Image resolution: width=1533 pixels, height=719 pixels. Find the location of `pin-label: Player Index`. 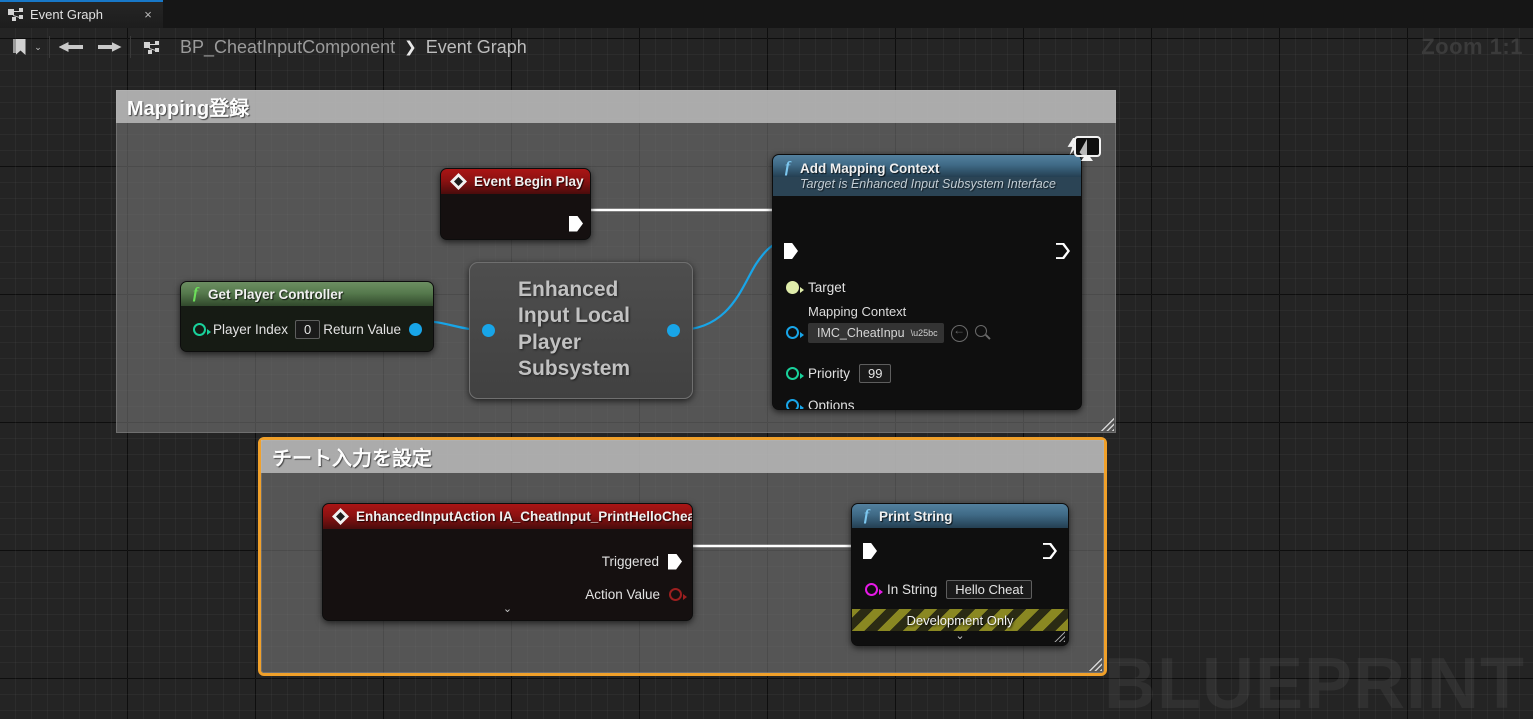

pin-label: Player Index is located at coordinates (251, 329).